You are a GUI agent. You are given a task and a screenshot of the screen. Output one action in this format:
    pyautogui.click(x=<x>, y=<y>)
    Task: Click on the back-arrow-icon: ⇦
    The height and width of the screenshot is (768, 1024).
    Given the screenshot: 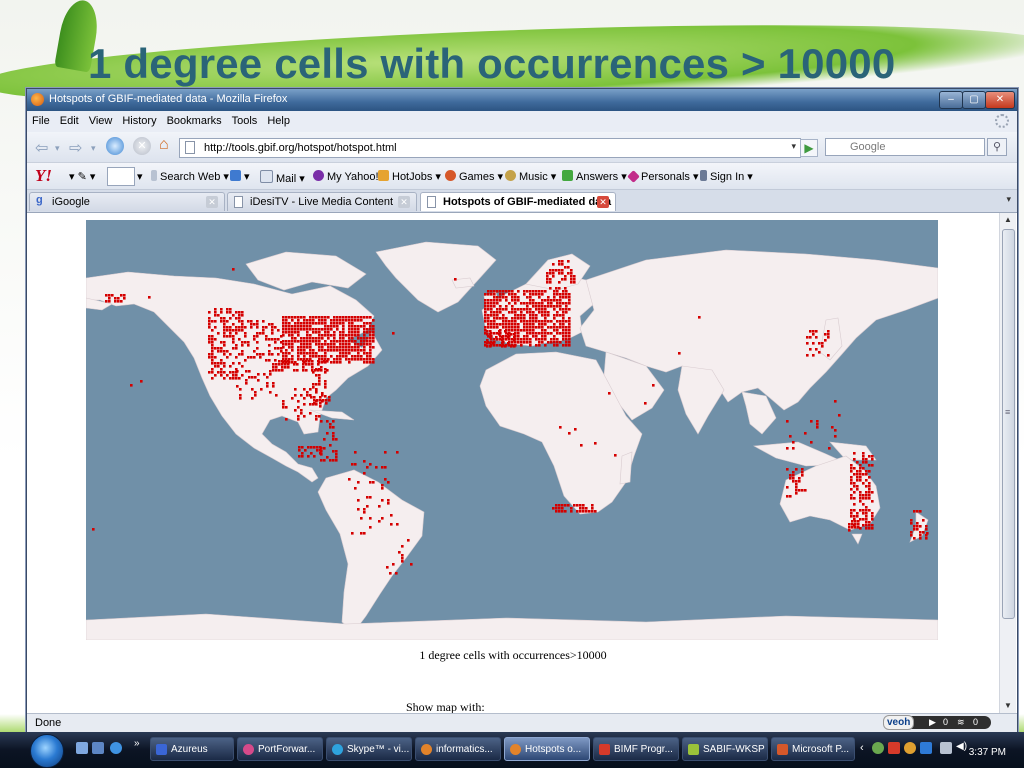 What is the action you would take?
    pyautogui.click(x=41, y=148)
    